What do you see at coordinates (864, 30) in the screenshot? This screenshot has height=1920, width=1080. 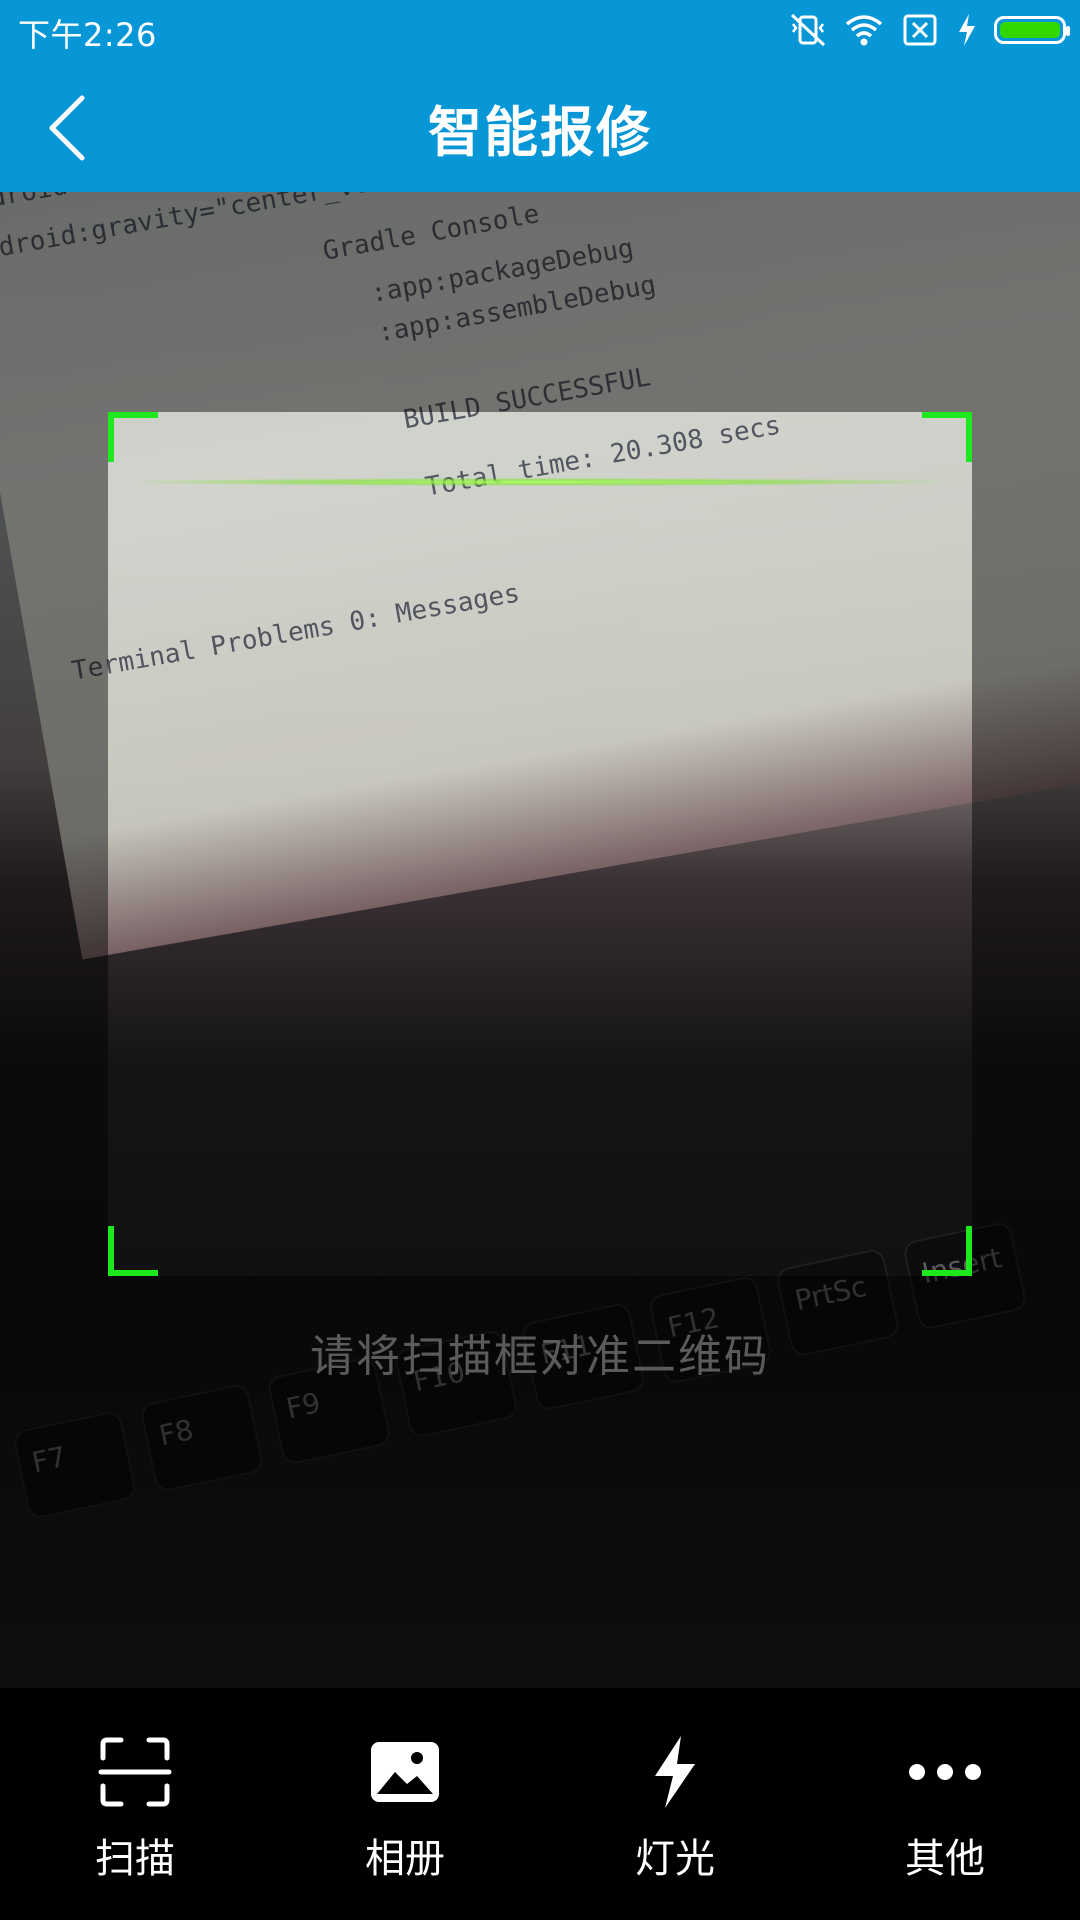 I see `wifi-icon` at bounding box center [864, 30].